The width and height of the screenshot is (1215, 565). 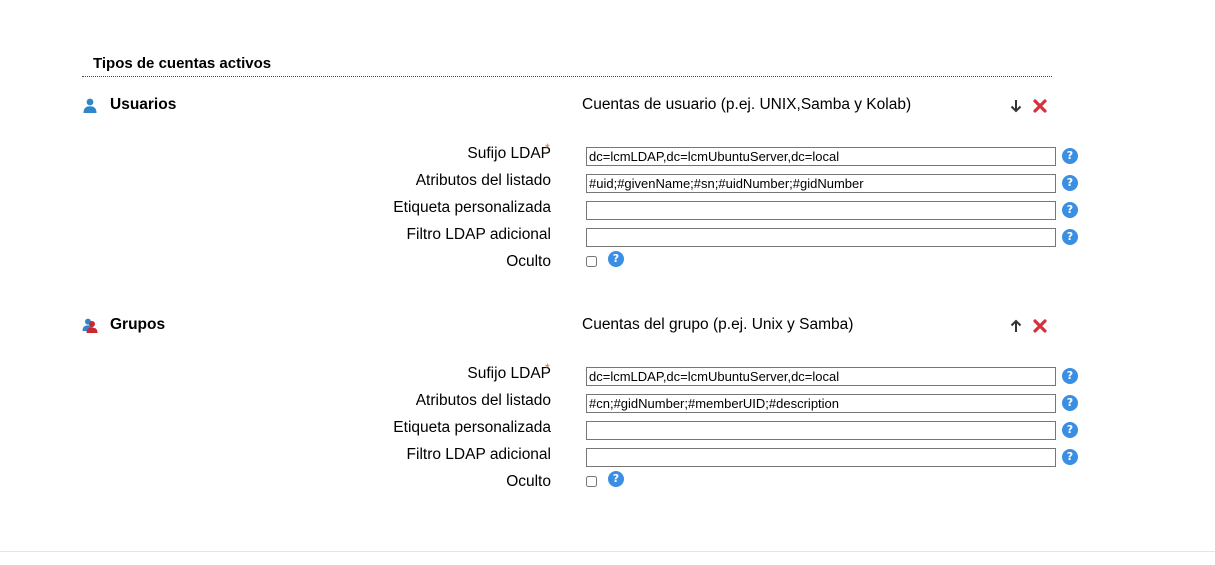 I want to click on account-type-name: Usuarios, so click(x=143, y=104).